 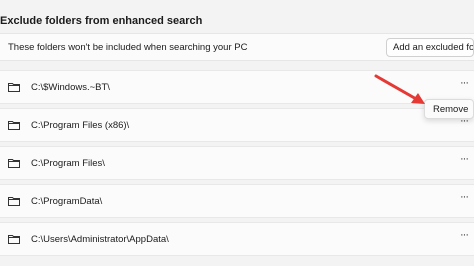 I want to click on folder-path: C:\ProgramData\, so click(x=67, y=201).